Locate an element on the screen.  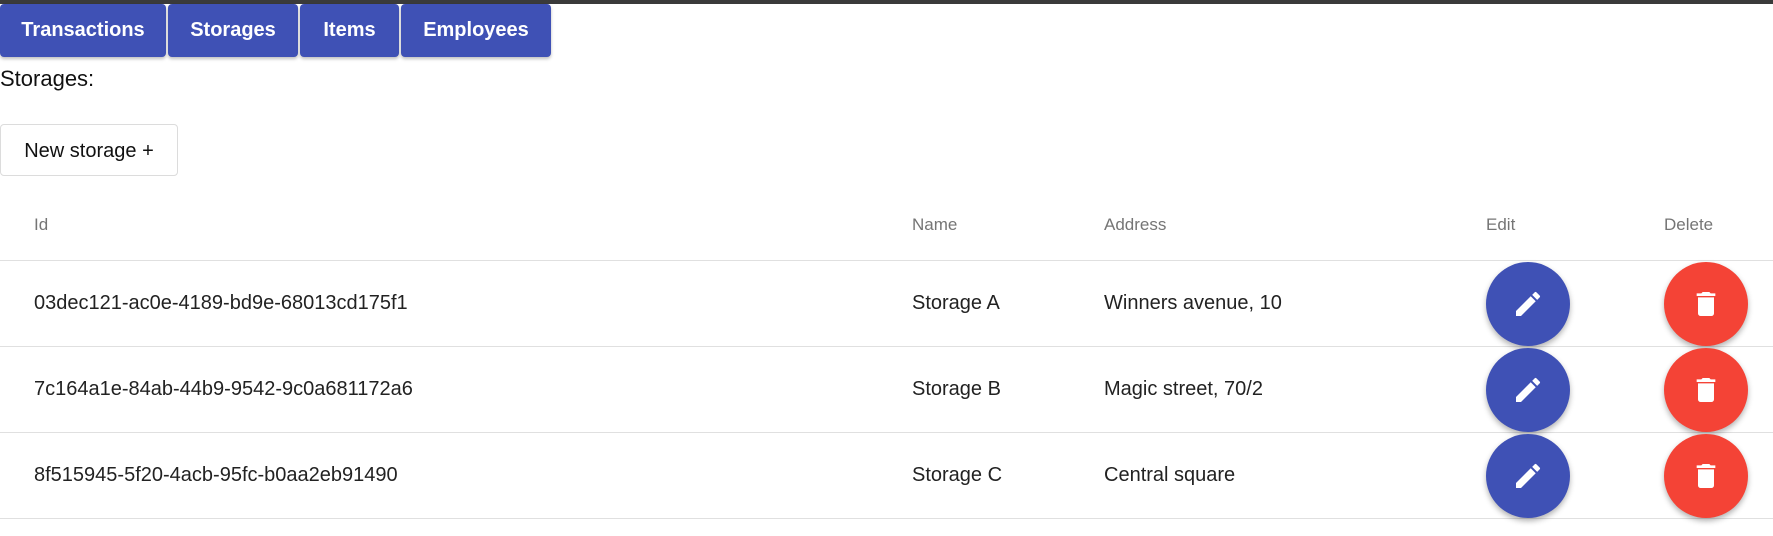
page-title: Storages: is located at coordinates (47, 78).